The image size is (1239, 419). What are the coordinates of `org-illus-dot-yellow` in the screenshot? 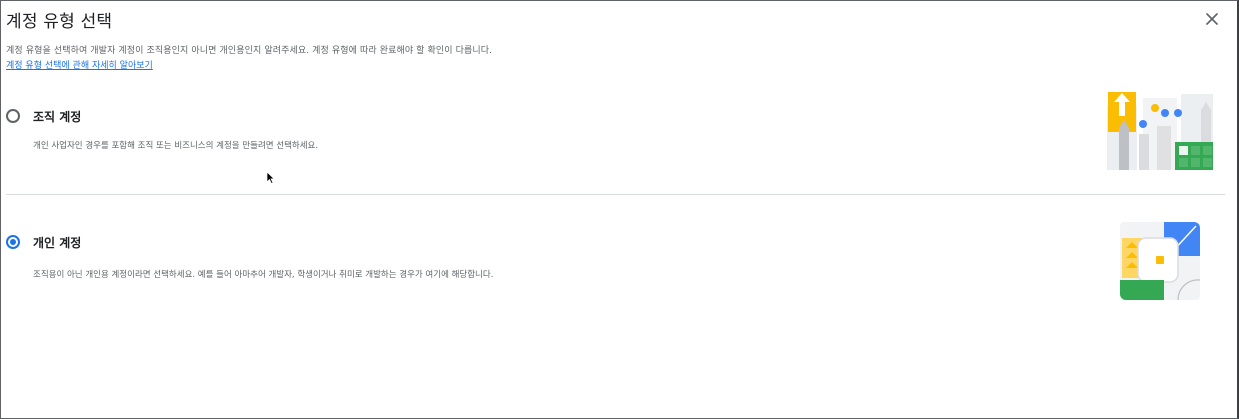 It's located at (1155, 108).